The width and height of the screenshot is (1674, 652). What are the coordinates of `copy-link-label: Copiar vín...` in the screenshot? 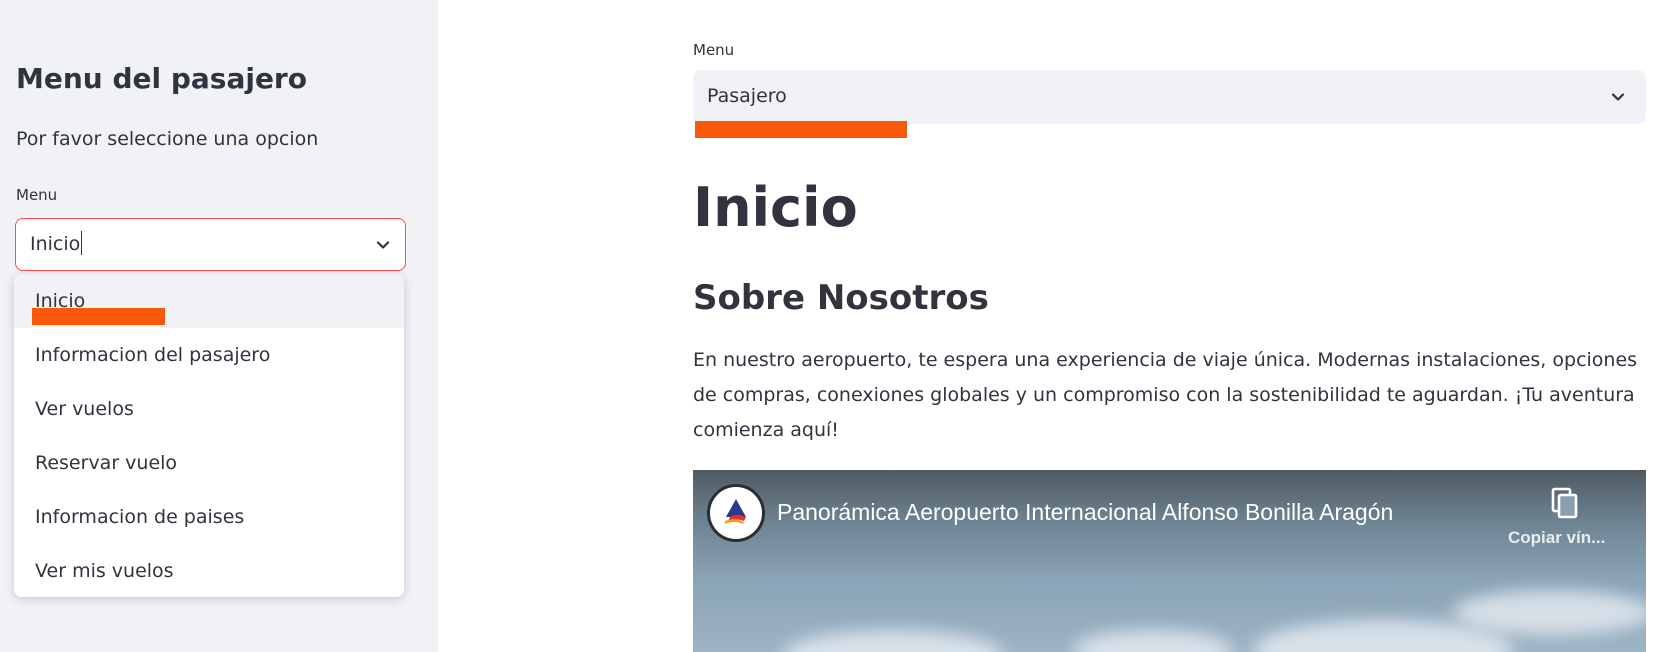 It's located at (1556, 538).